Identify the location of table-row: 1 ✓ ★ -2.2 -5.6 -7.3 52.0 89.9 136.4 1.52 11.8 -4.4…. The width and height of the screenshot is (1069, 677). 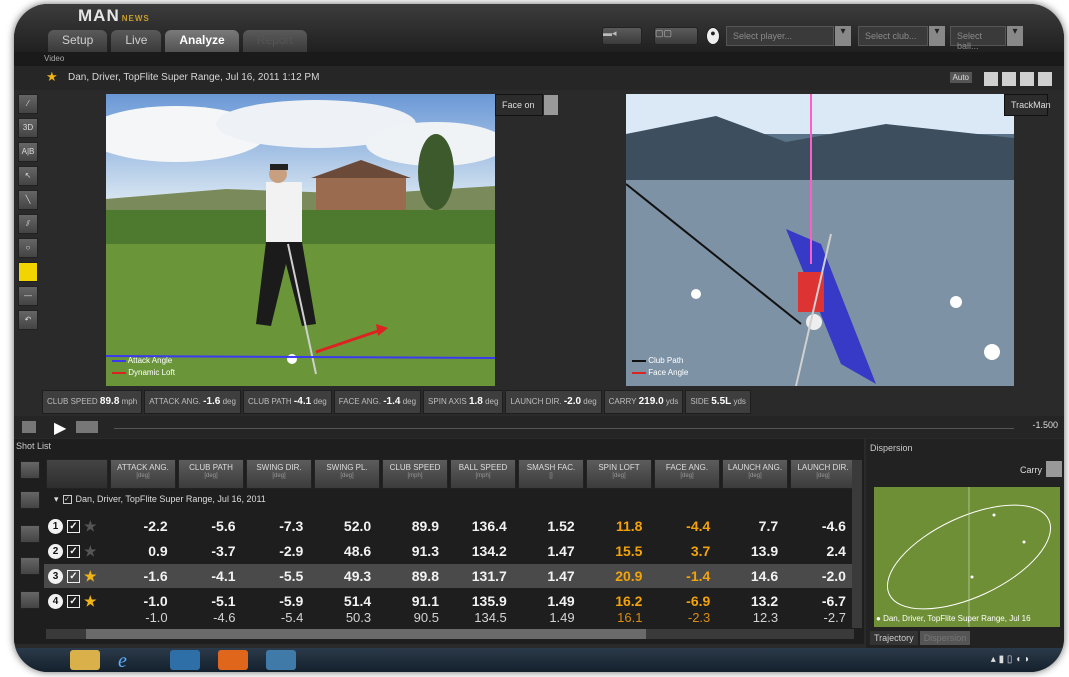
(448, 526).